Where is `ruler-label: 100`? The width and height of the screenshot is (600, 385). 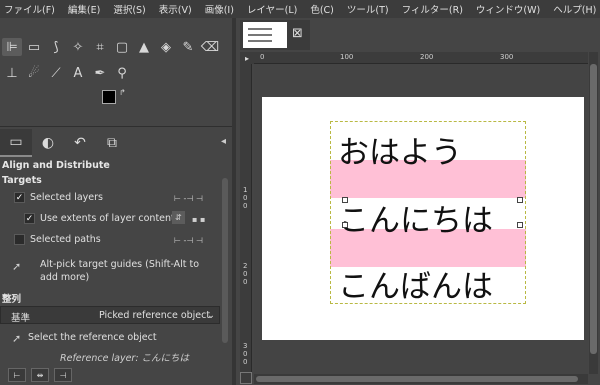
ruler-label: 100 is located at coordinates (347, 57).